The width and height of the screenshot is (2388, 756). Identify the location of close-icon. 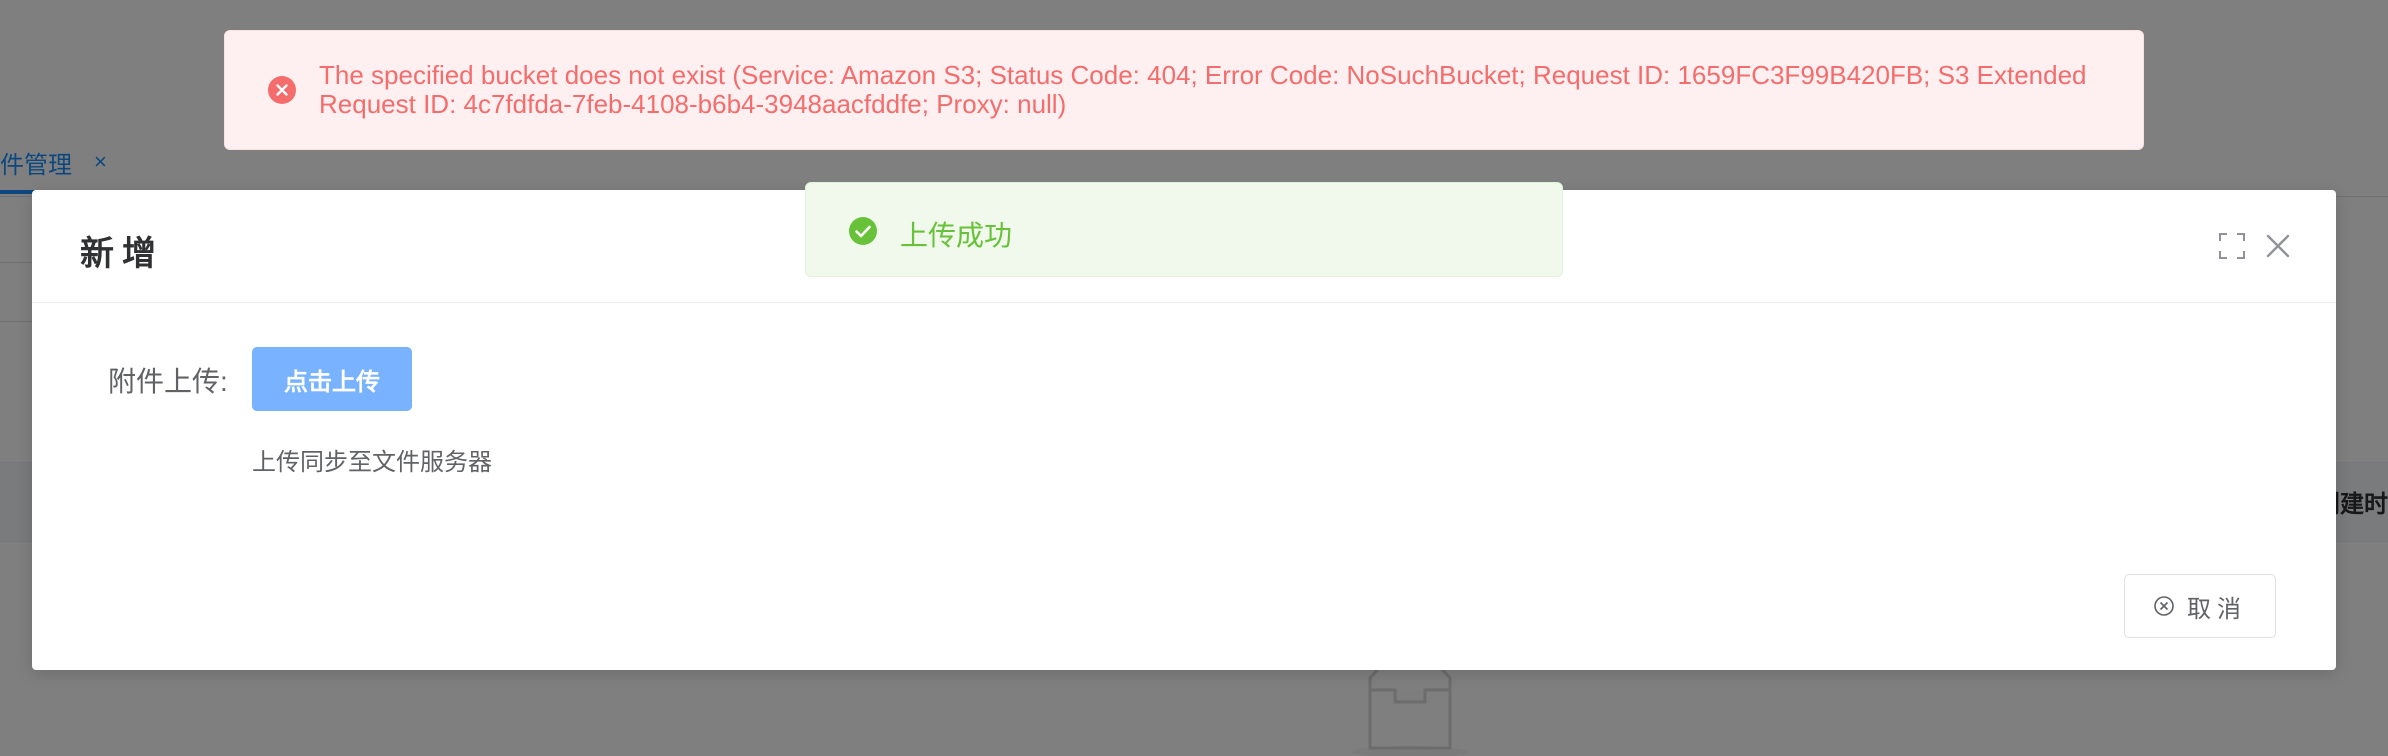
(2278, 246).